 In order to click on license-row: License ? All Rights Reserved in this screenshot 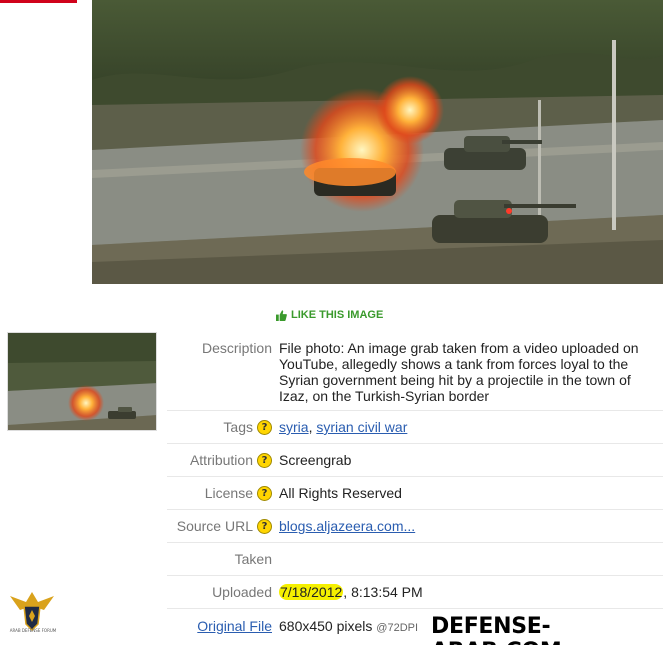, I will do `click(415, 493)`.